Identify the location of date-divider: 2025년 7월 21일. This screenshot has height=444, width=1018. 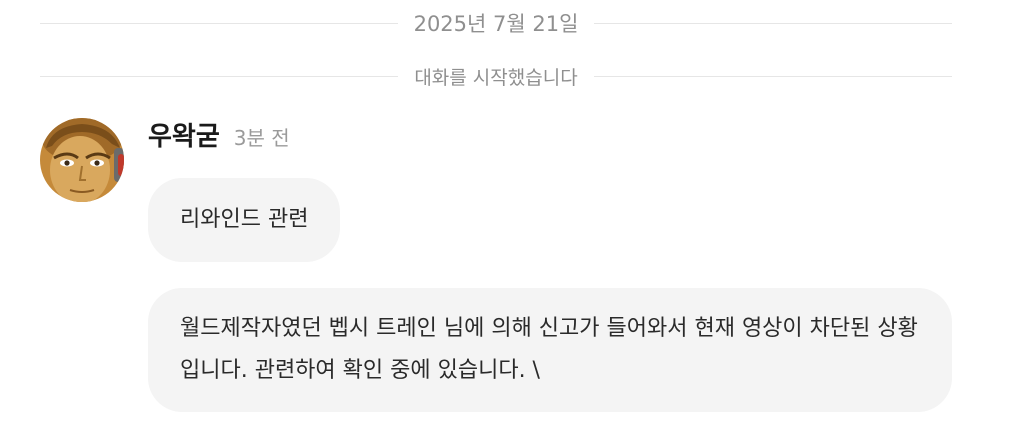
(496, 23).